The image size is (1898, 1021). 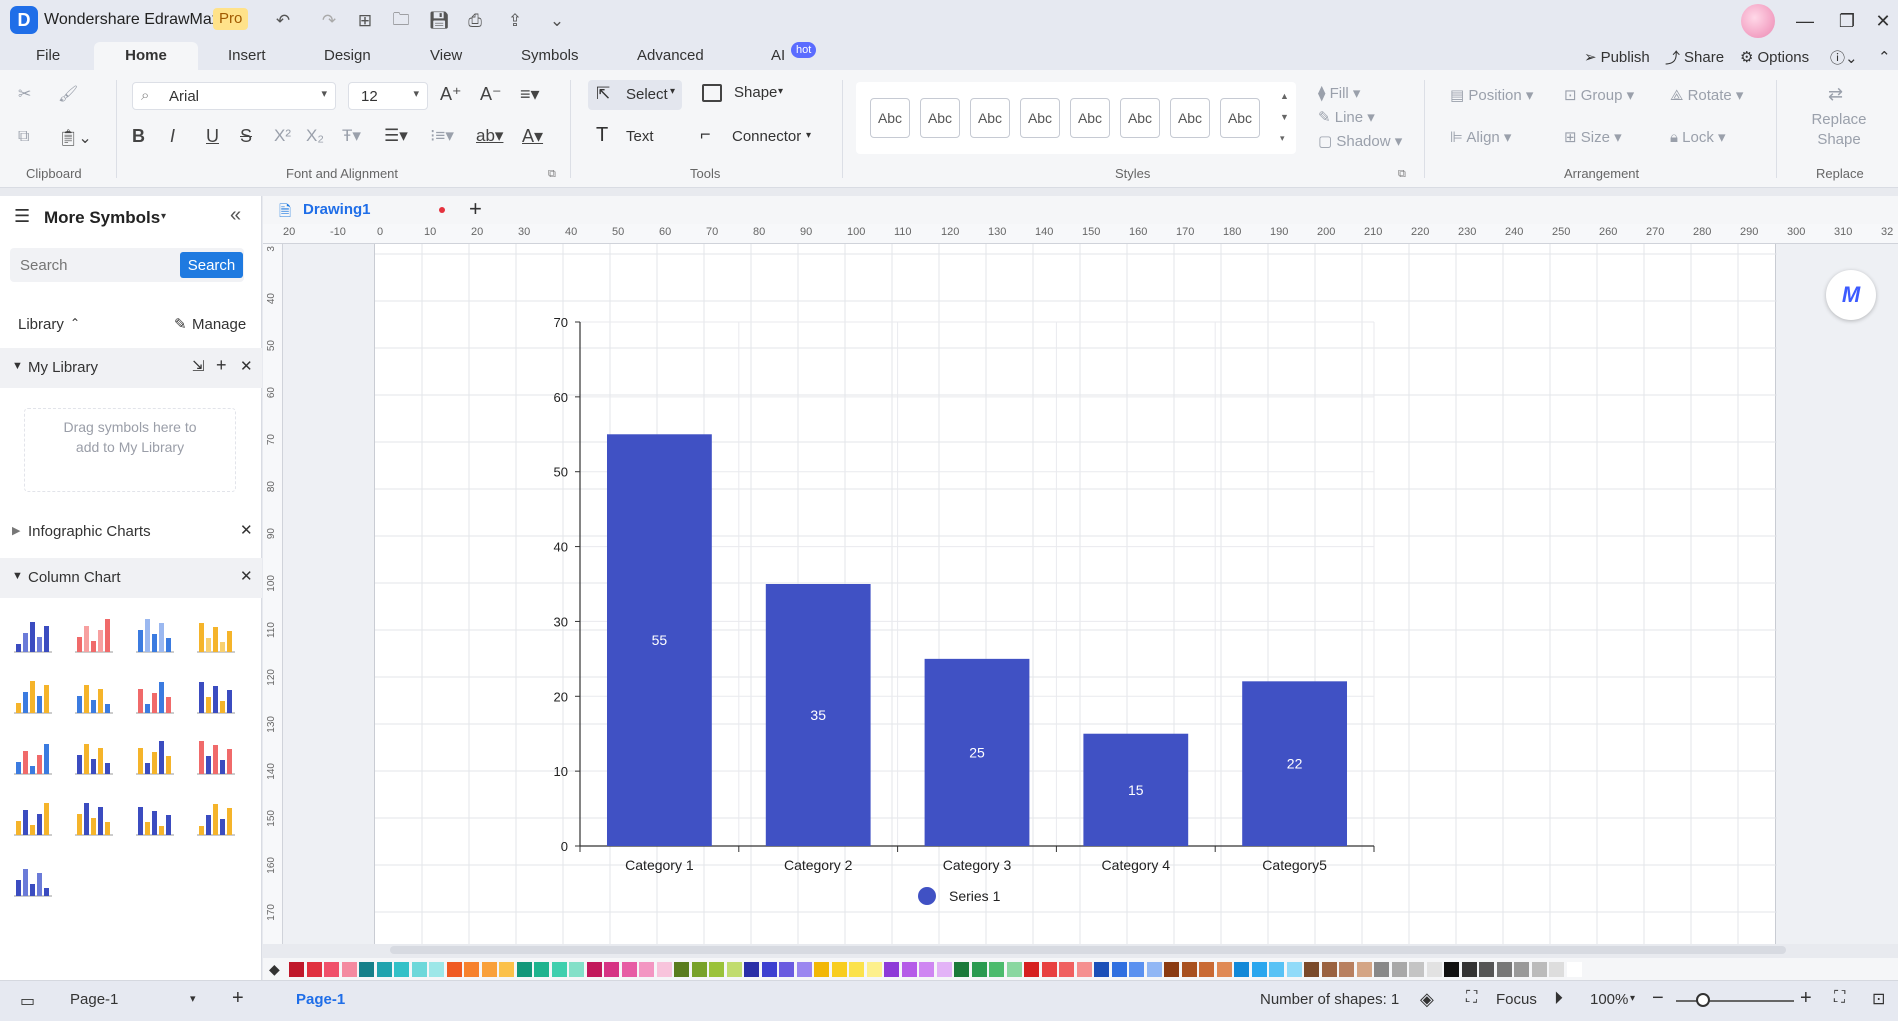 I want to click on decrease-font-icon: A⁻, so click(x=491, y=94).